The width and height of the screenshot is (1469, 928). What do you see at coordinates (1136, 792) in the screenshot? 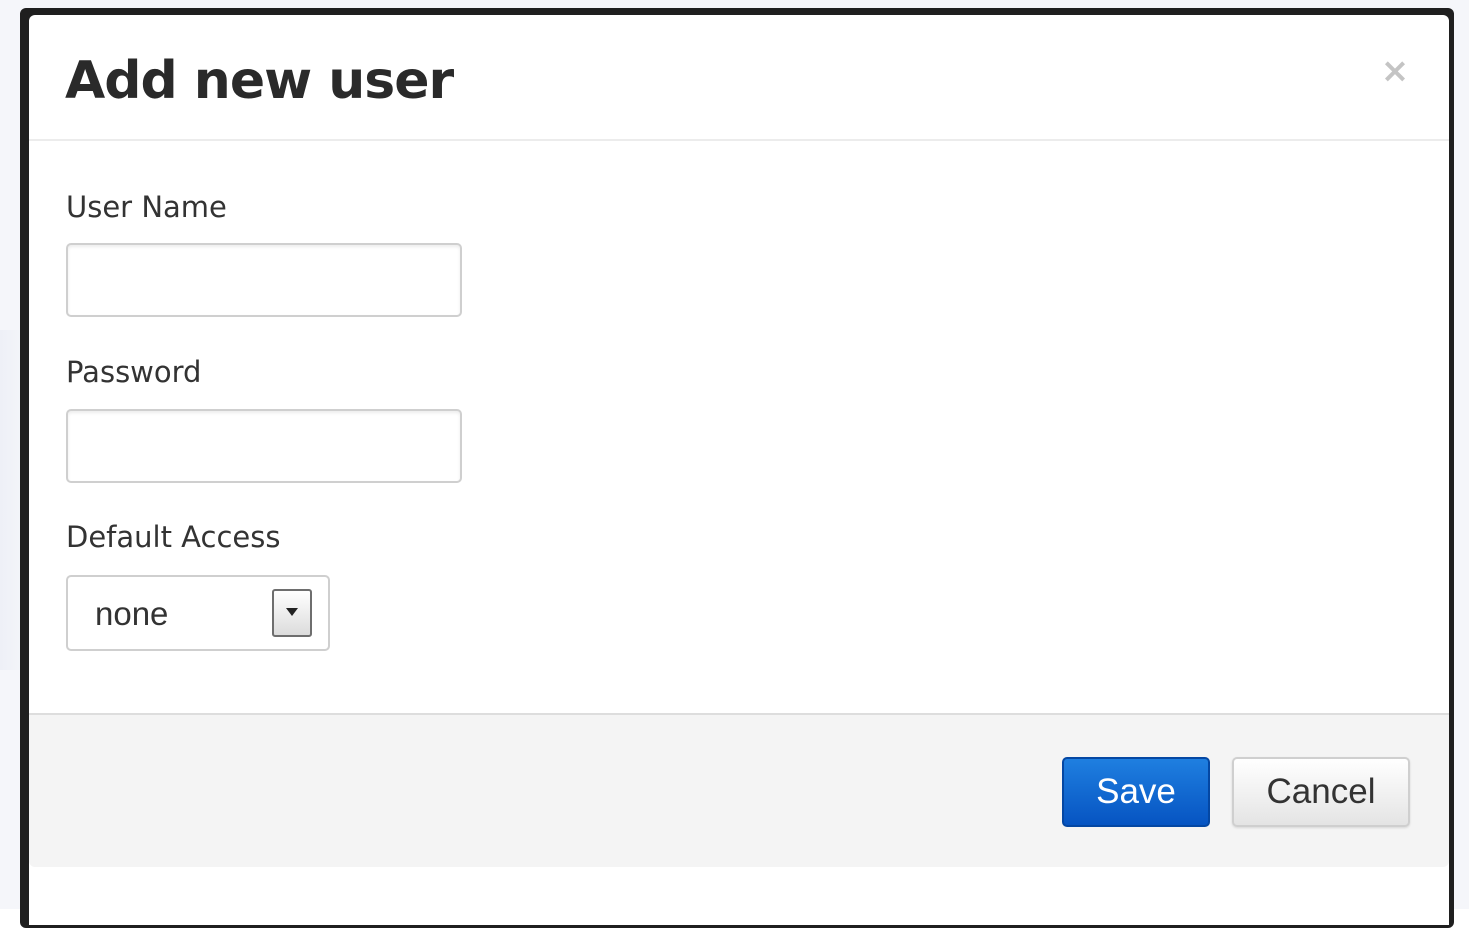
I see `save-button: Save` at bounding box center [1136, 792].